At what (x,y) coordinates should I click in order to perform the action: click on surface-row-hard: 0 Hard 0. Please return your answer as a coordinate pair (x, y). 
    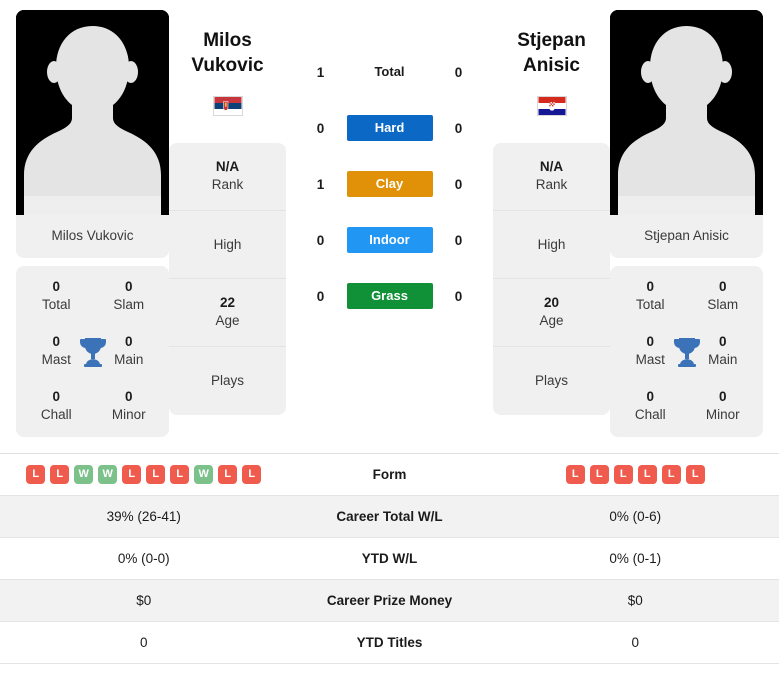
    Looking at the image, I should click on (389, 128).